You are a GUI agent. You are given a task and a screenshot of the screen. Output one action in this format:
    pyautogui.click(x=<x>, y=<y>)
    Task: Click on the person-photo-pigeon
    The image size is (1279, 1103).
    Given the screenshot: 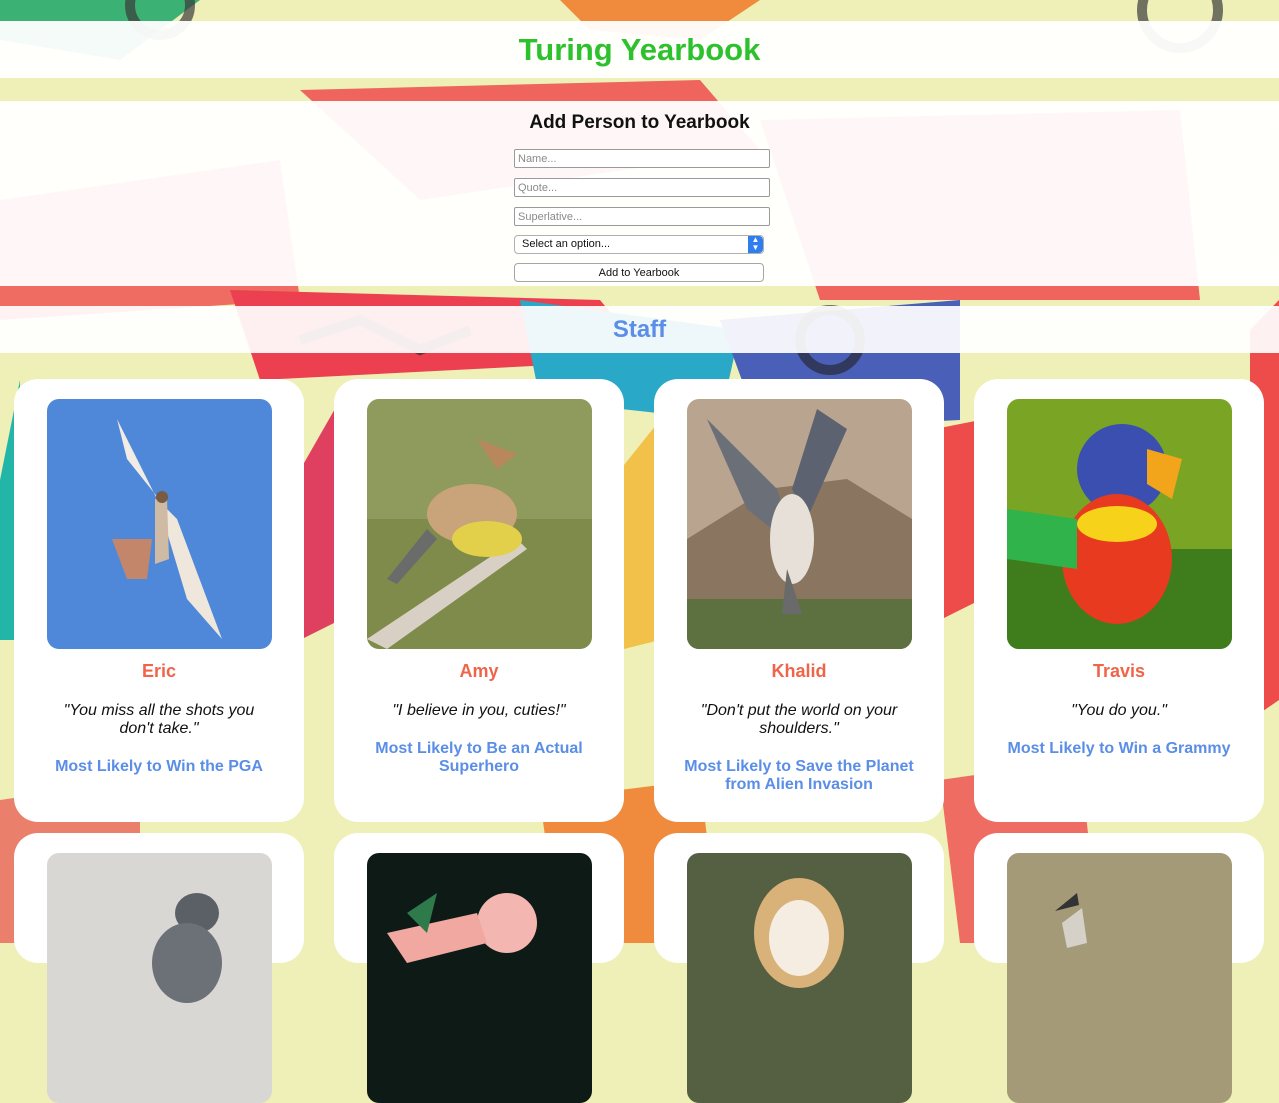 What is the action you would take?
    pyautogui.click(x=159, y=978)
    